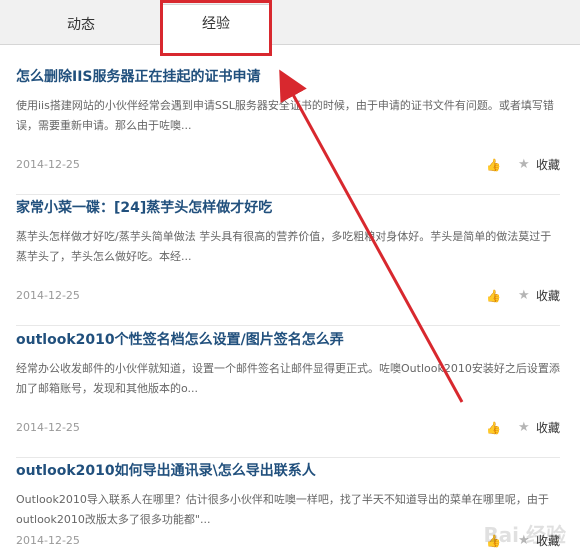 The image size is (580, 556). Describe the element at coordinates (524, 535) in the screenshot. I see `watermark: Bai 经验` at that location.